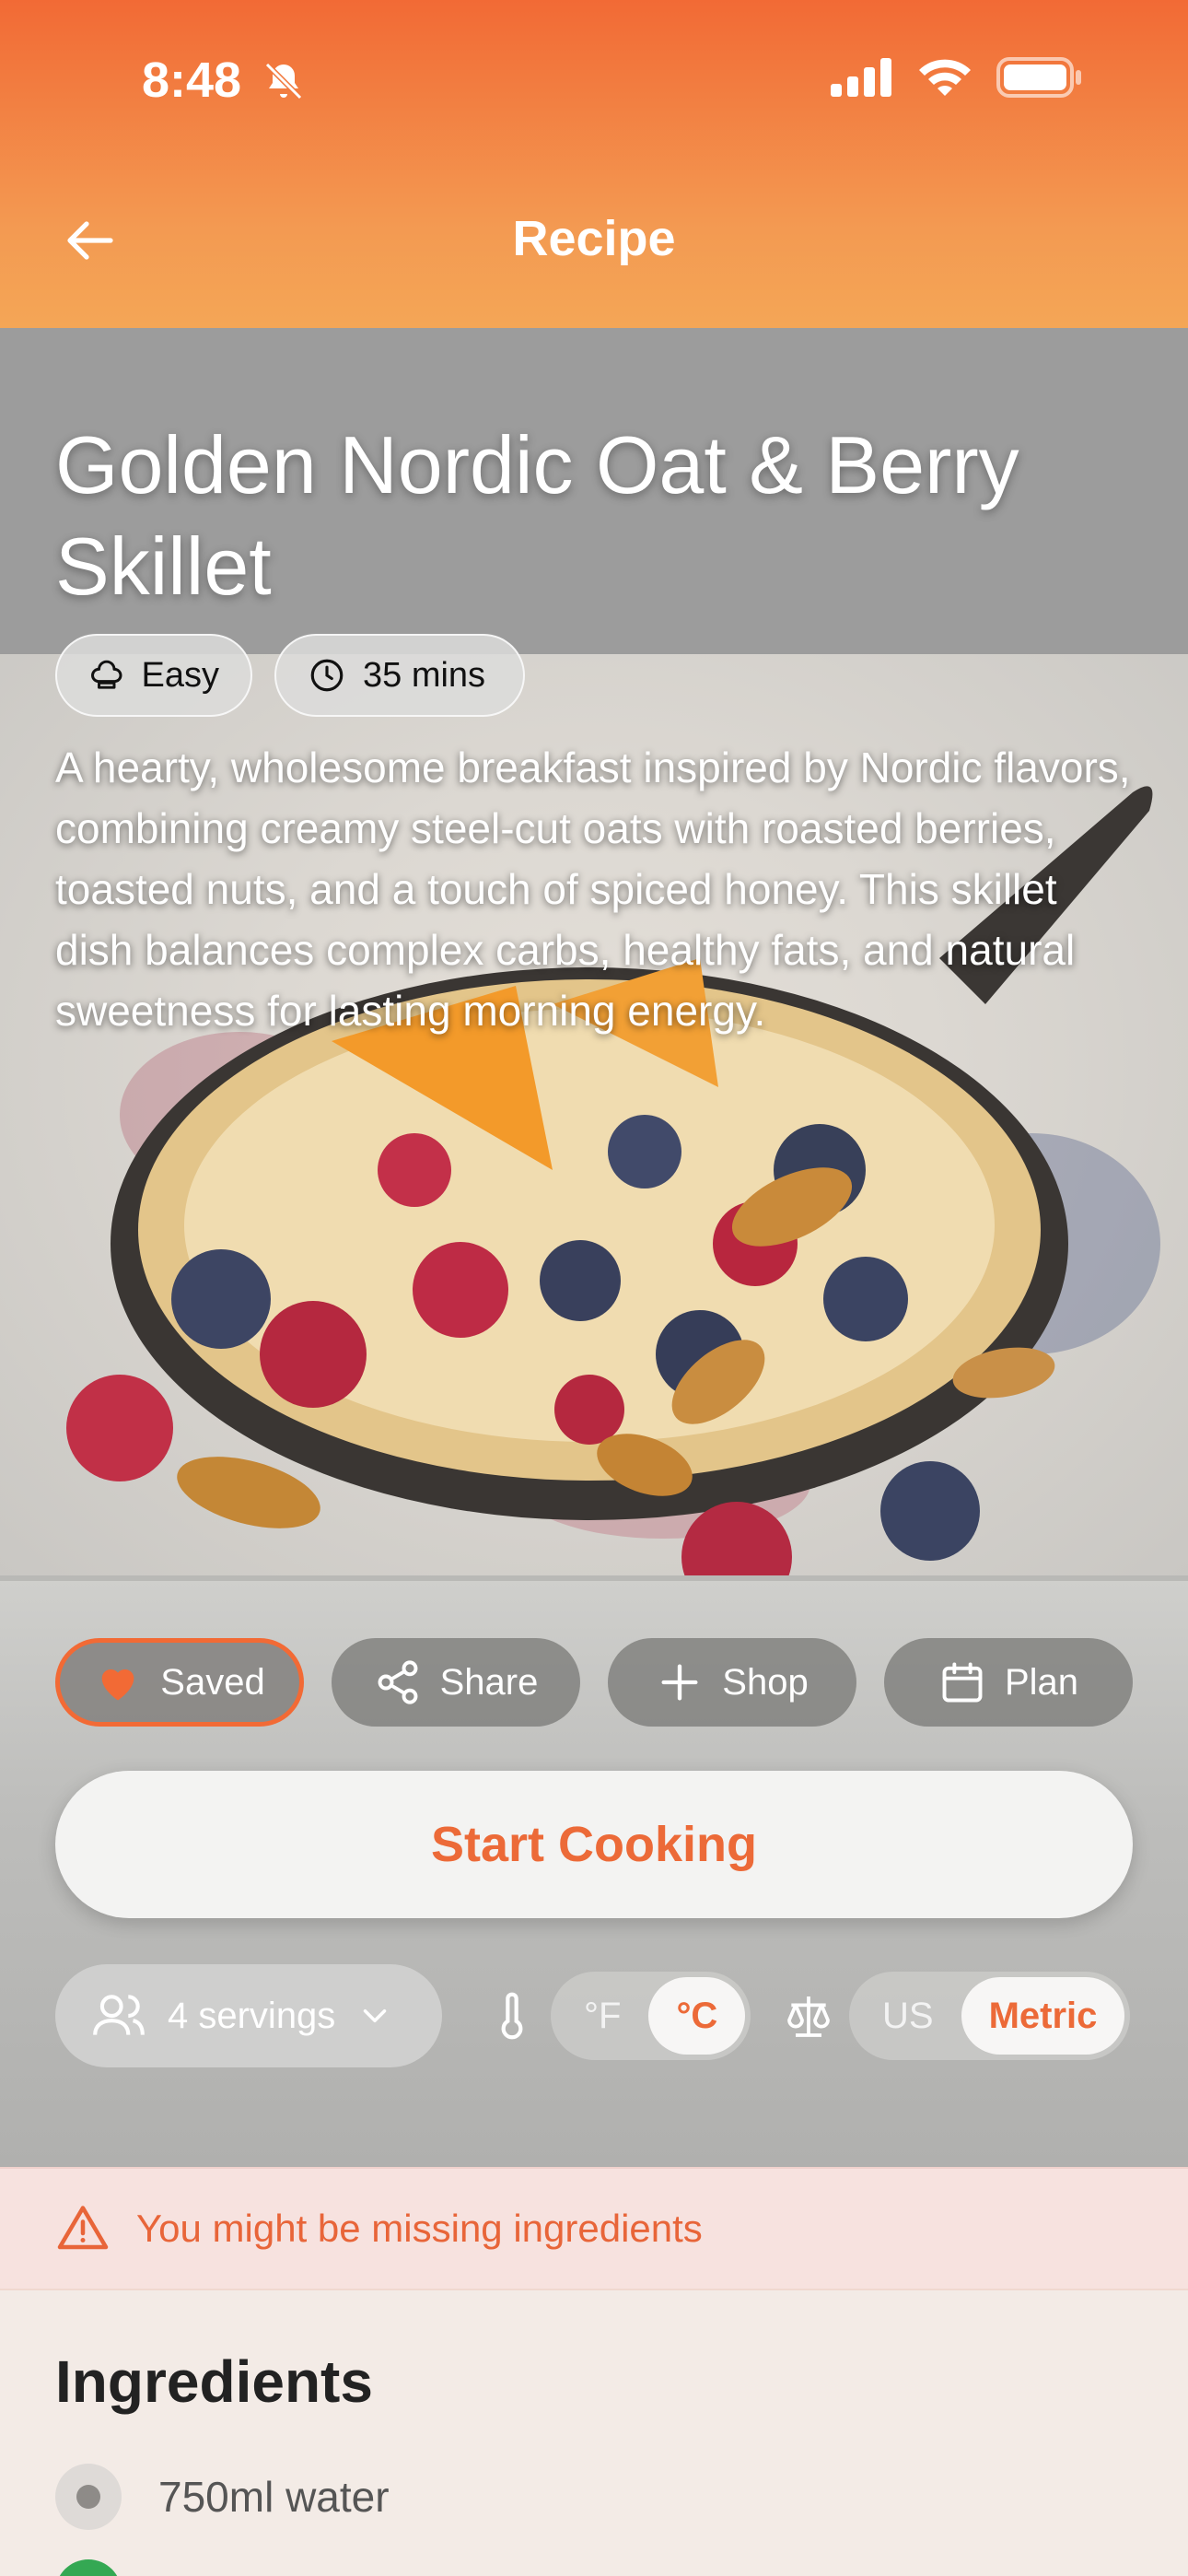 This screenshot has width=1188, height=2576. What do you see at coordinates (908, 2016) in the screenshot?
I see `us-units-option: US` at bounding box center [908, 2016].